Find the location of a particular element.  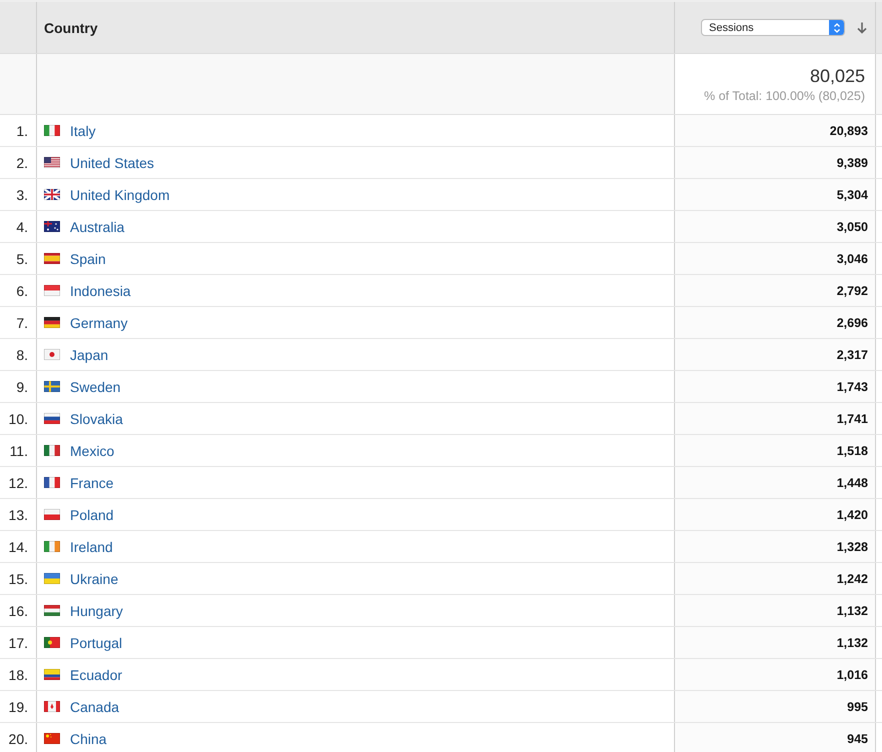

rank-number: 14. is located at coordinates (18, 546).